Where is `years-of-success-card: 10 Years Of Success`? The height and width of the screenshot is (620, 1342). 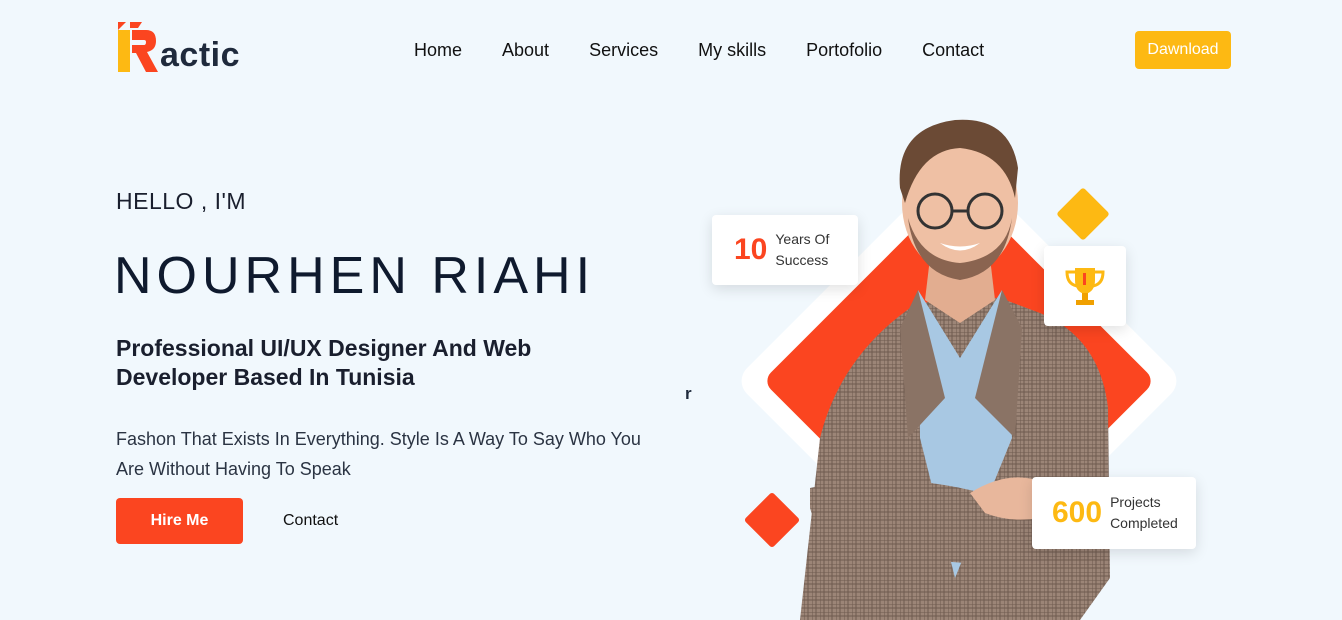 years-of-success-card: 10 Years Of Success is located at coordinates (785, 250).